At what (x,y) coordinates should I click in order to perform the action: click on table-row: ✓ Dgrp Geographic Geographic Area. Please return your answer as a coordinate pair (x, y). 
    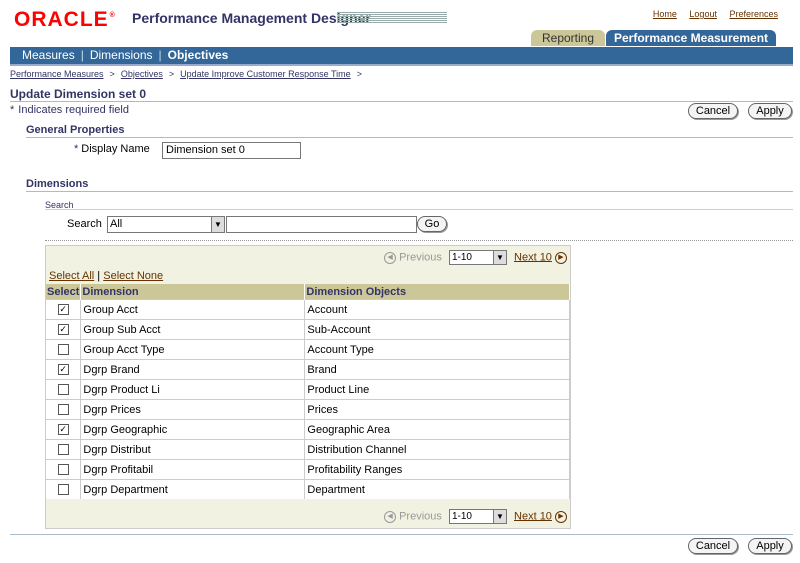
    Looking at the image, I should click on (308, 429).